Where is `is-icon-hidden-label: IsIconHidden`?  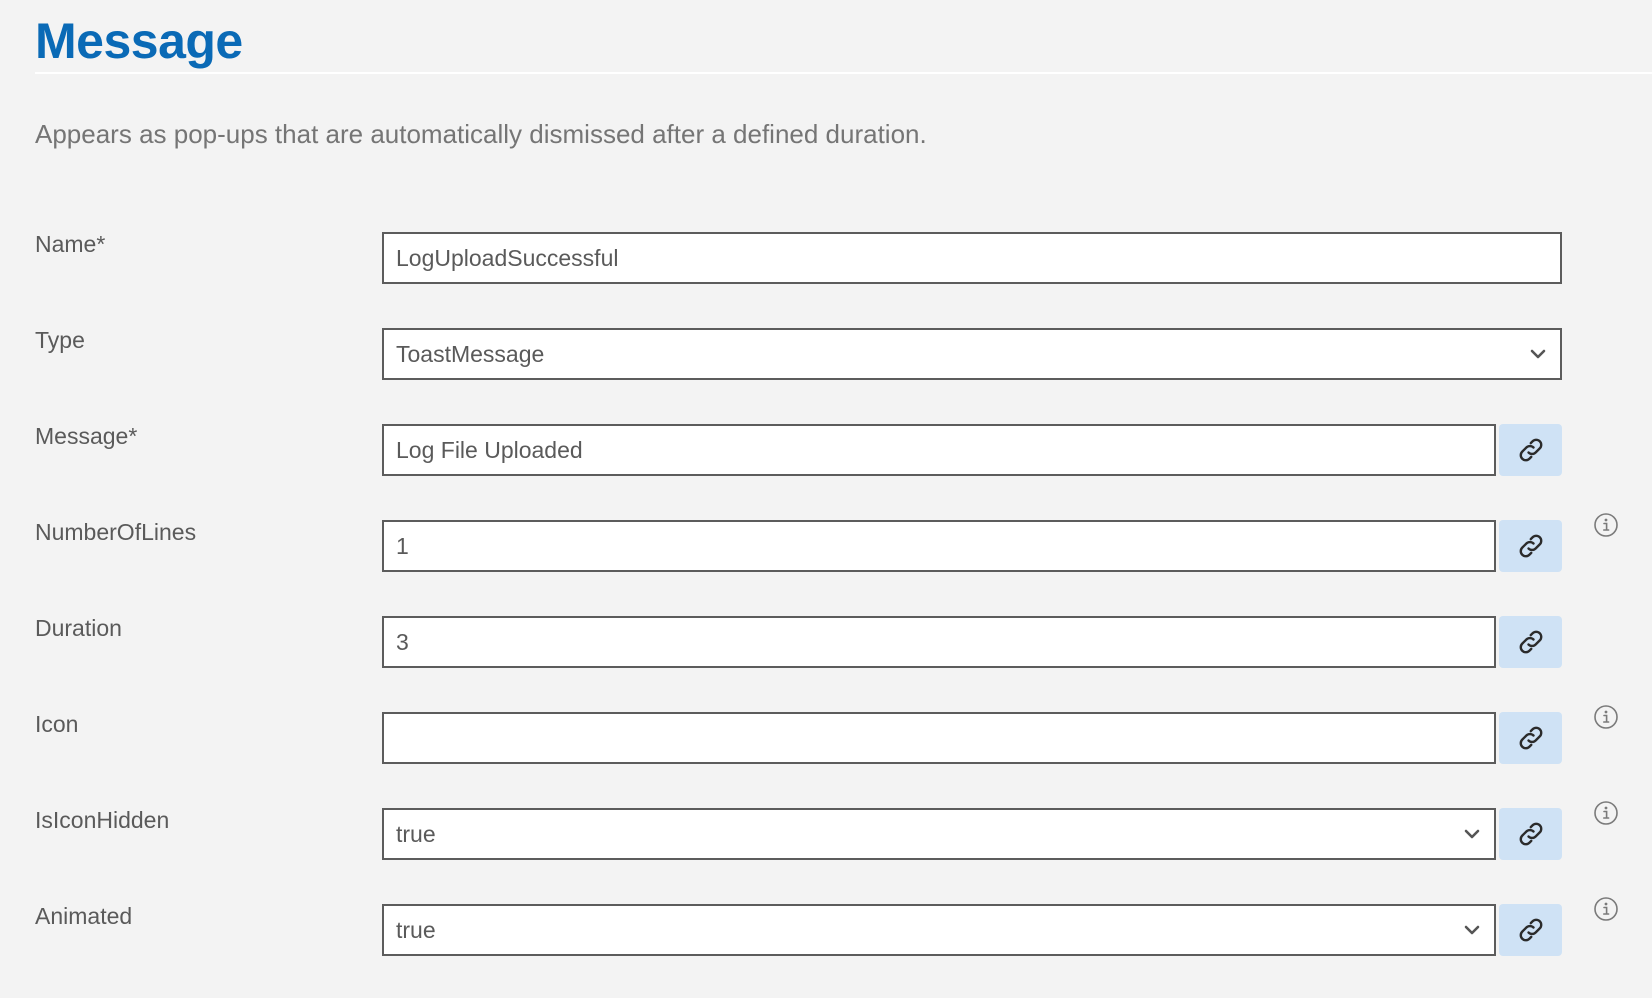 is-icon-hidden-label: IsIconHidden is located at coordinates (102, 820).